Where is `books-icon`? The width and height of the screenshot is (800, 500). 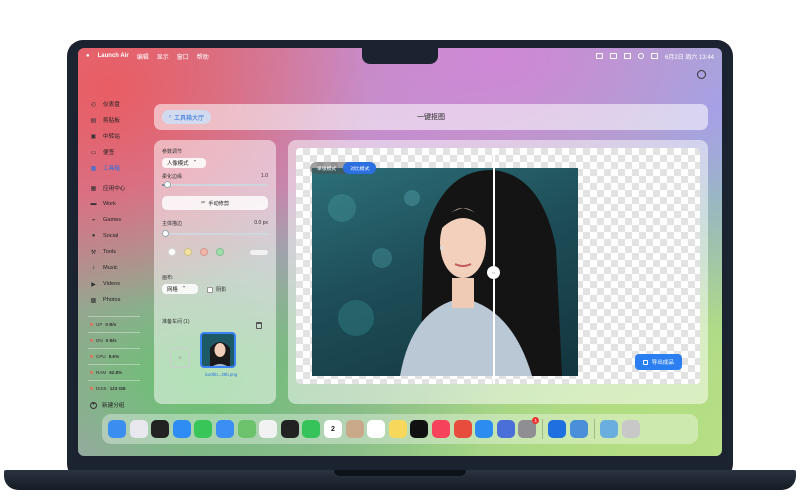
books-icon is located at coordinates (505, 429).